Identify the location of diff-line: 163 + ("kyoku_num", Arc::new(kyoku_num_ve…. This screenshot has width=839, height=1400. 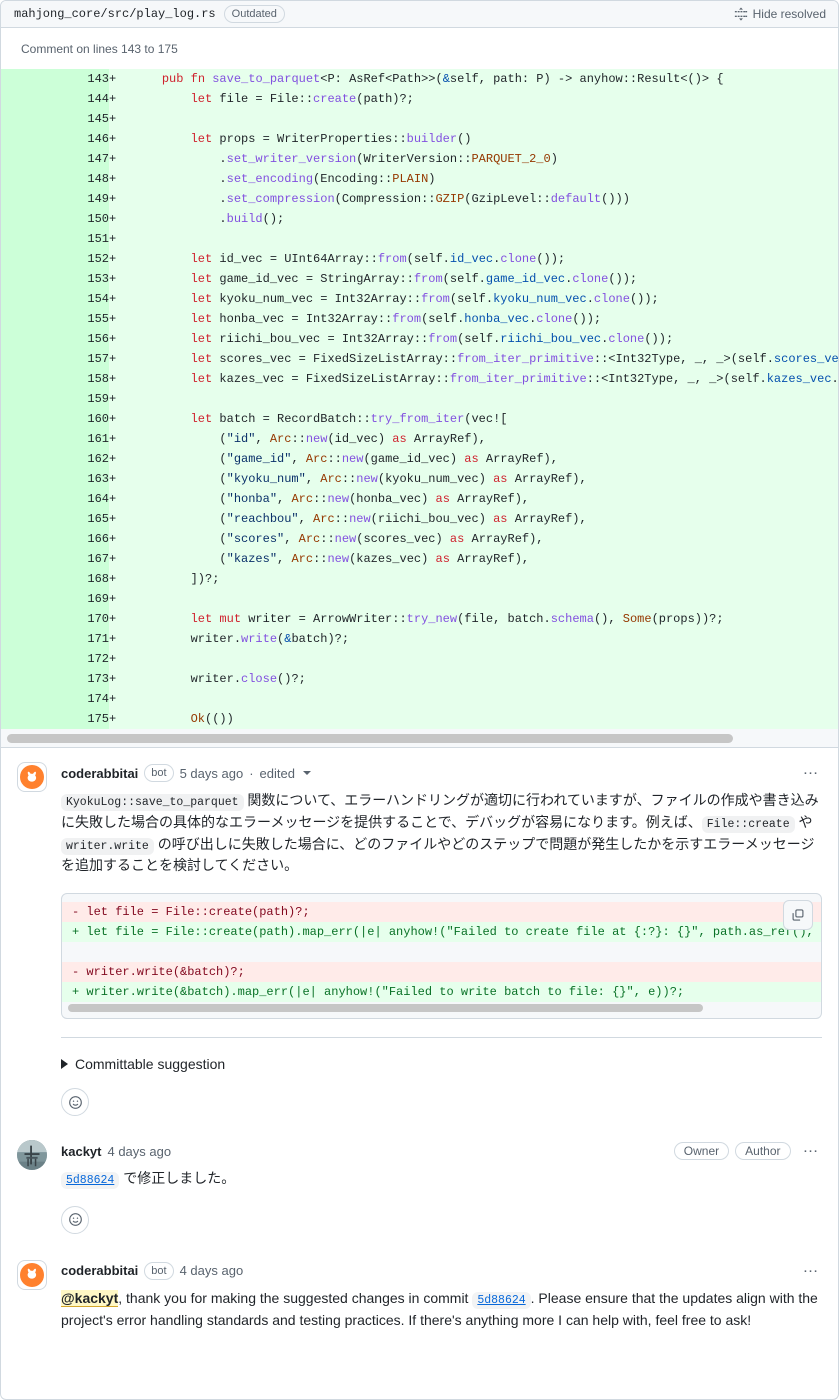
(419, 479).